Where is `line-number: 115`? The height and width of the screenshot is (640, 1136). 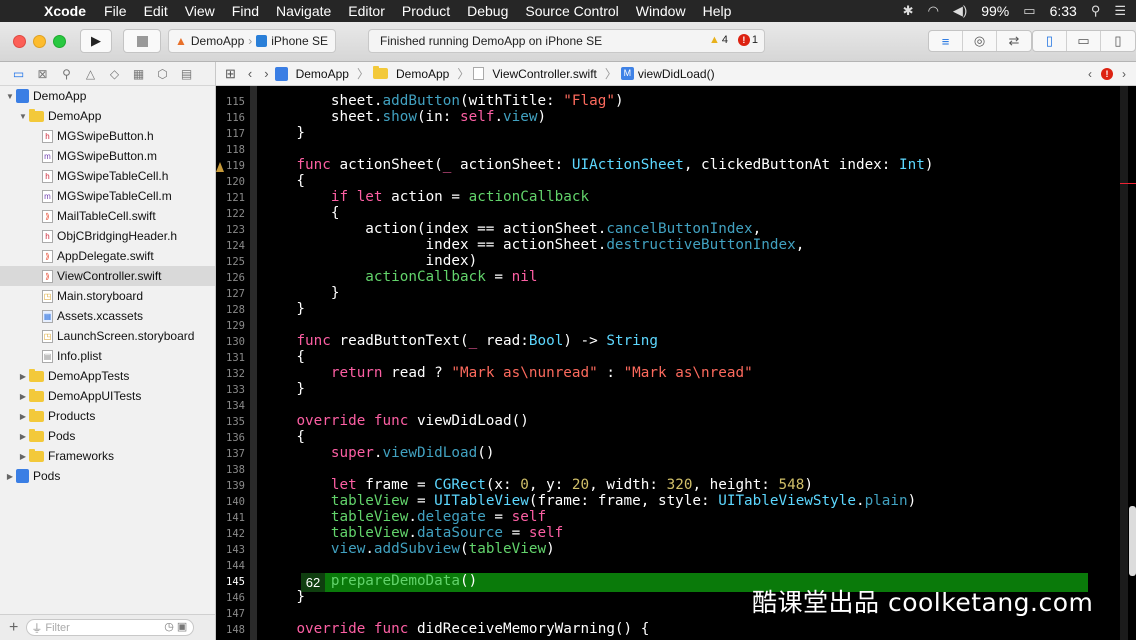
line-number: 115 is located at coordinates (230, 102).